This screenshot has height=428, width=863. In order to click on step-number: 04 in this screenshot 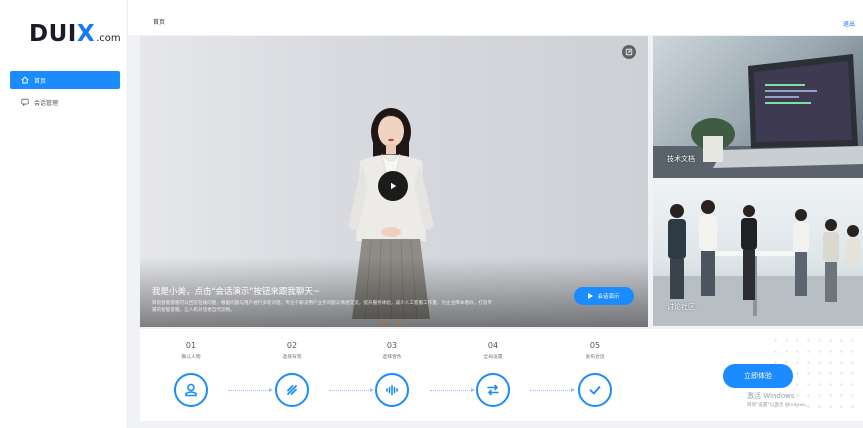, I will do `click(493, 345)`.